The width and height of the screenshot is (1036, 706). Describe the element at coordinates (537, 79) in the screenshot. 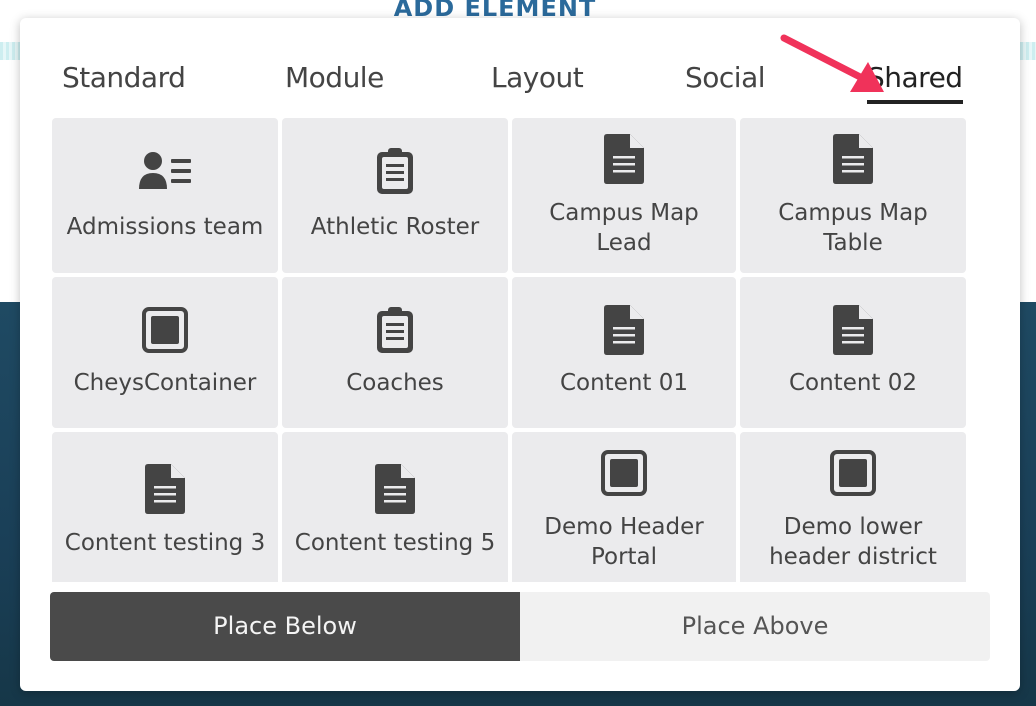

I see `tab-layout: Layout` at that location.